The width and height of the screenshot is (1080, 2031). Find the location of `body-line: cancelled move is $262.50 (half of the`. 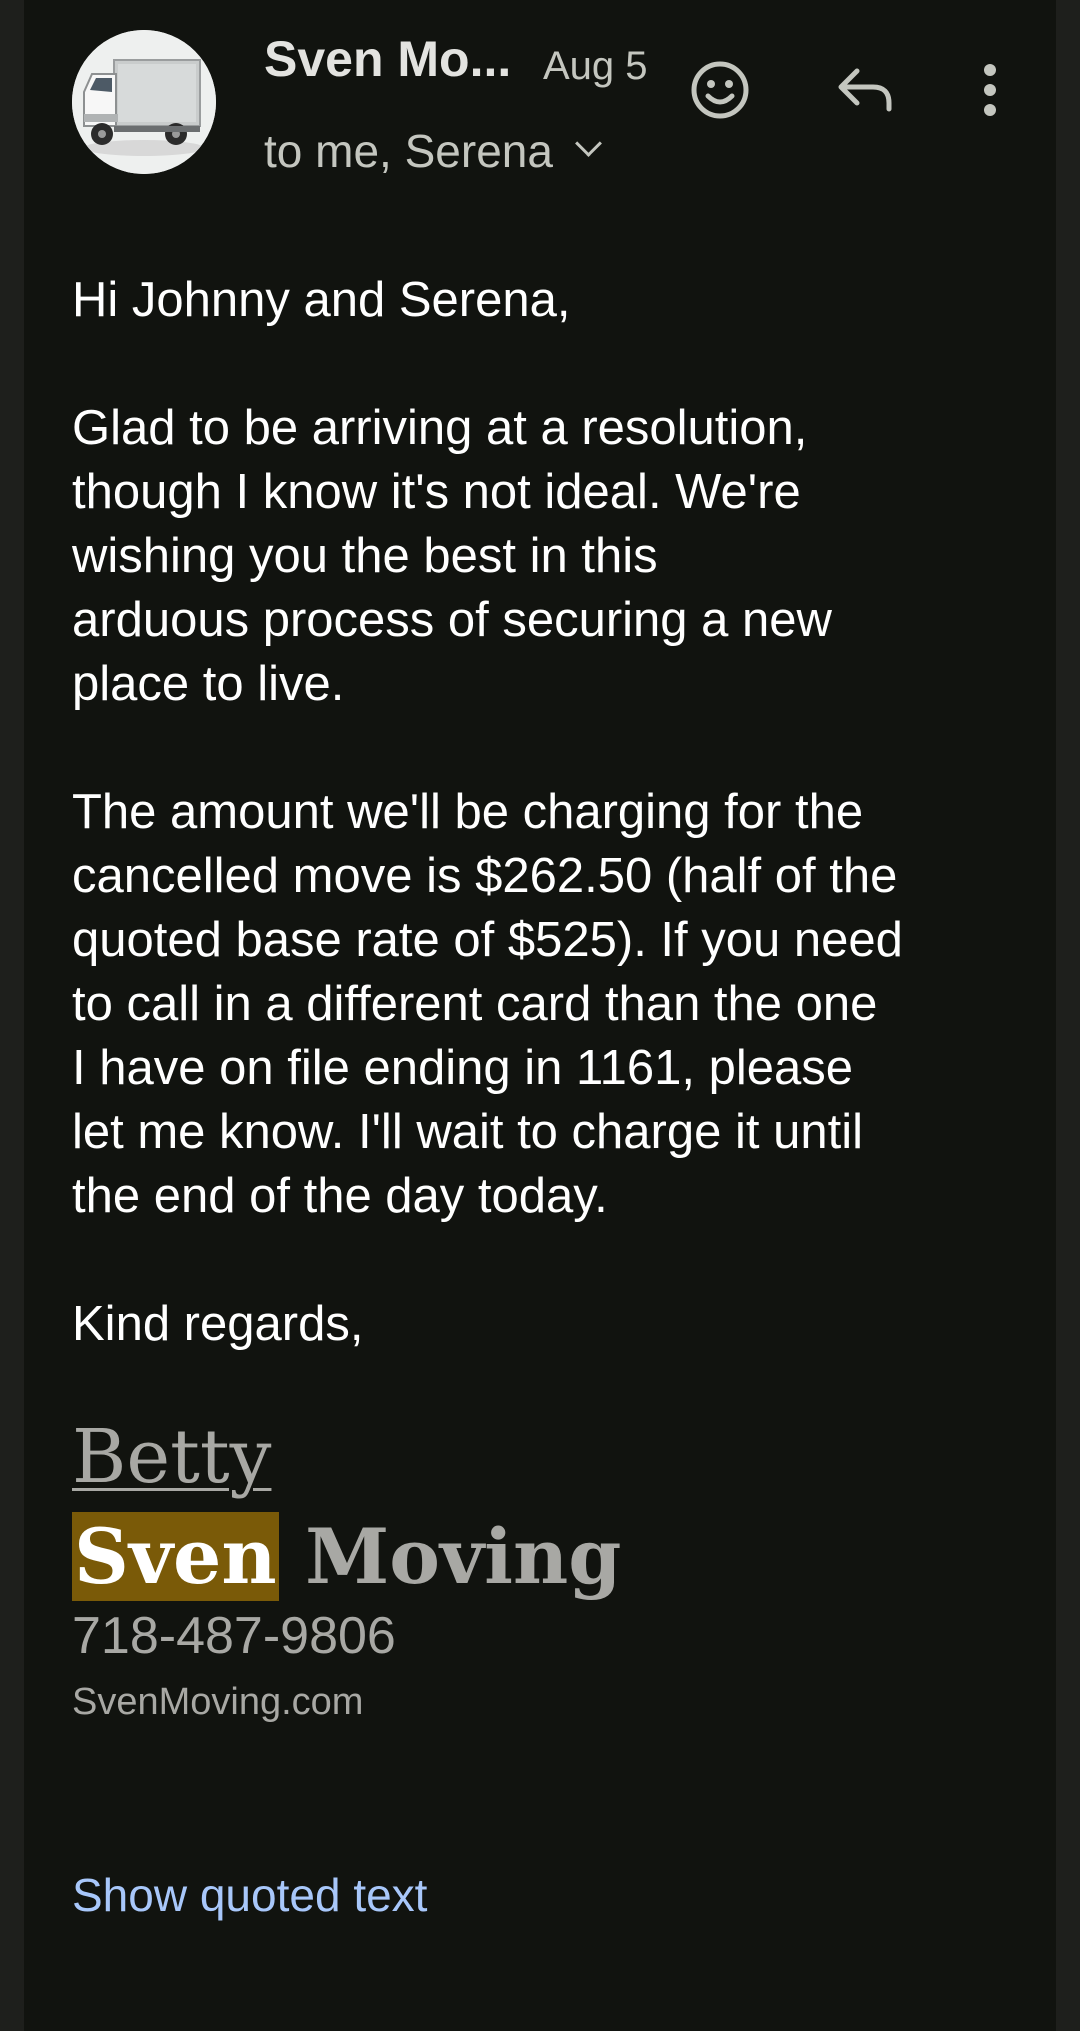

body-line: cancelled move is $262.50 (half of the is located at coordinates (485, 876).